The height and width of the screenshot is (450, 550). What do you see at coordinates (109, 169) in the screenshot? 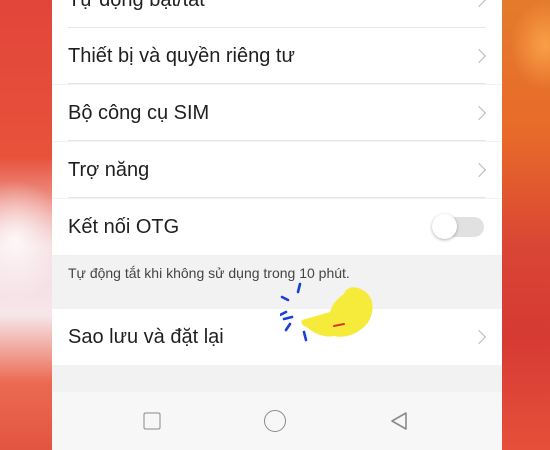
I see `setting-label: Trợ năng` at bounding box center [109, 169].